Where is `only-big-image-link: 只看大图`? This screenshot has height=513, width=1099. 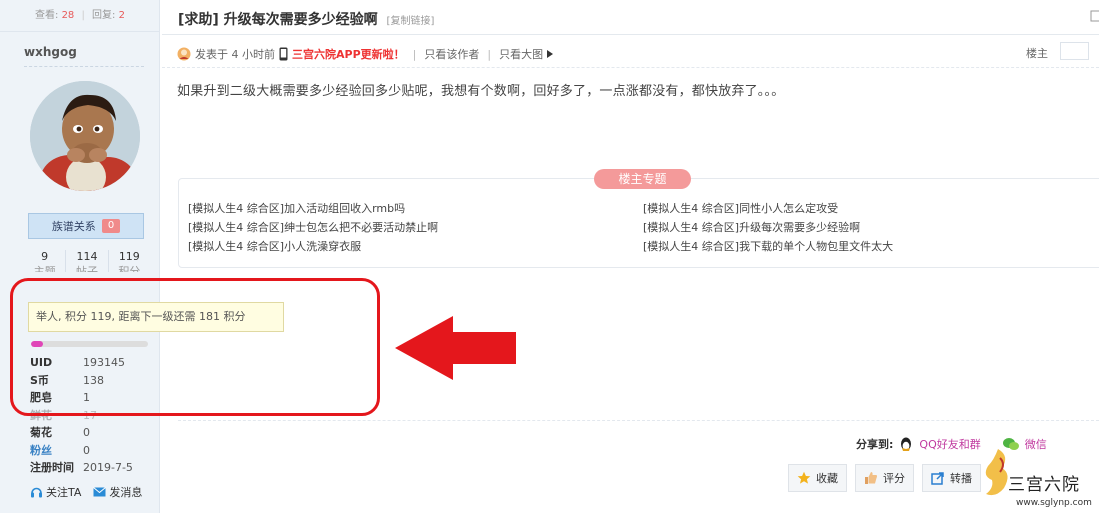
only-big-image-link: 只看大图 is located at coordinates (521, 54).